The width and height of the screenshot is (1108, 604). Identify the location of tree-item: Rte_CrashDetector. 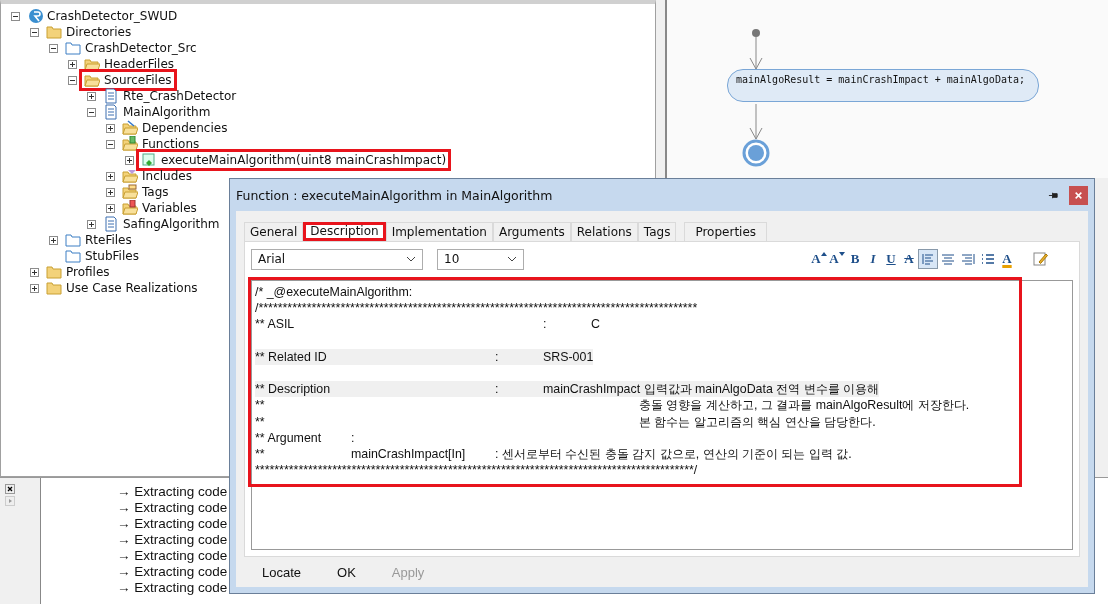
(170, 96).